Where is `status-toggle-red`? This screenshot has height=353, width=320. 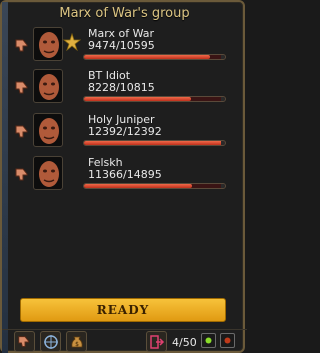
status-toggle-red is located at coordinates (227, 340).